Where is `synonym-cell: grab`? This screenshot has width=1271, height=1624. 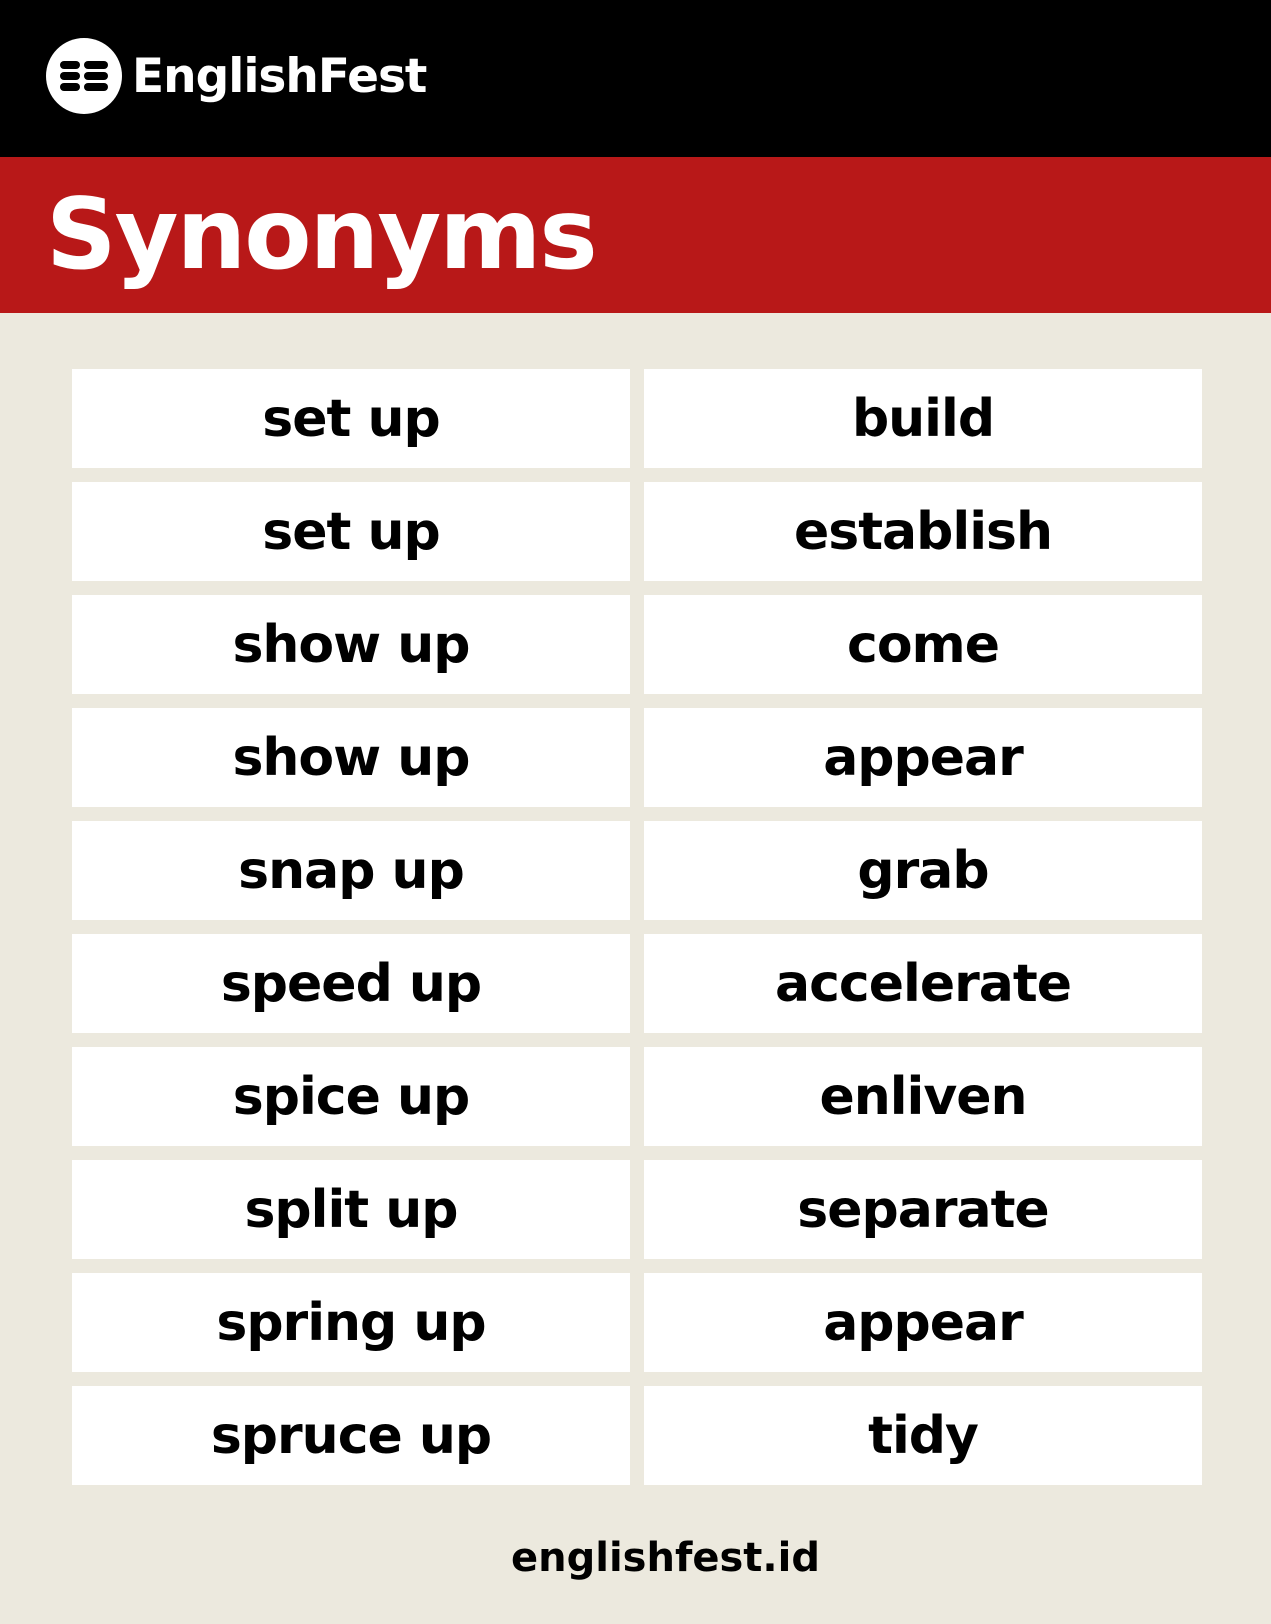 synonym-cell: grab is located at coordinates (923, 870).